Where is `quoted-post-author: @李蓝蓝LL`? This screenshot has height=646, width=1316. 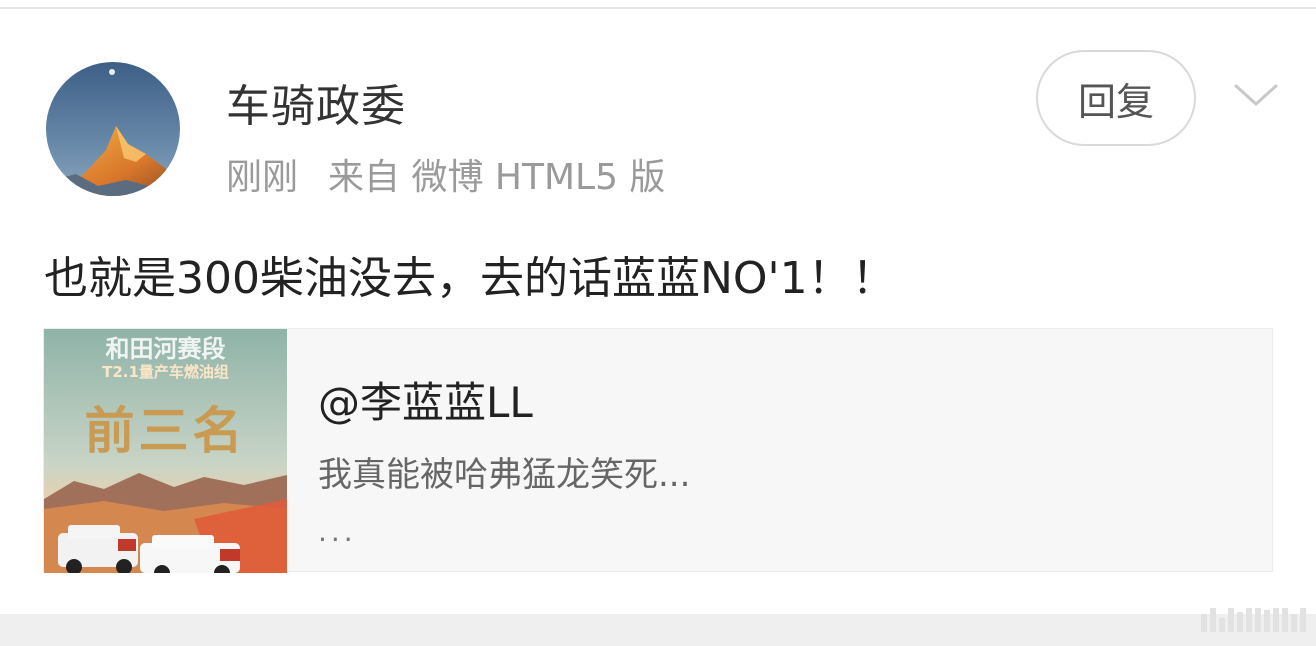
quoted-post-author: @李蓝蓝LL is located at coordinates (425, 399).